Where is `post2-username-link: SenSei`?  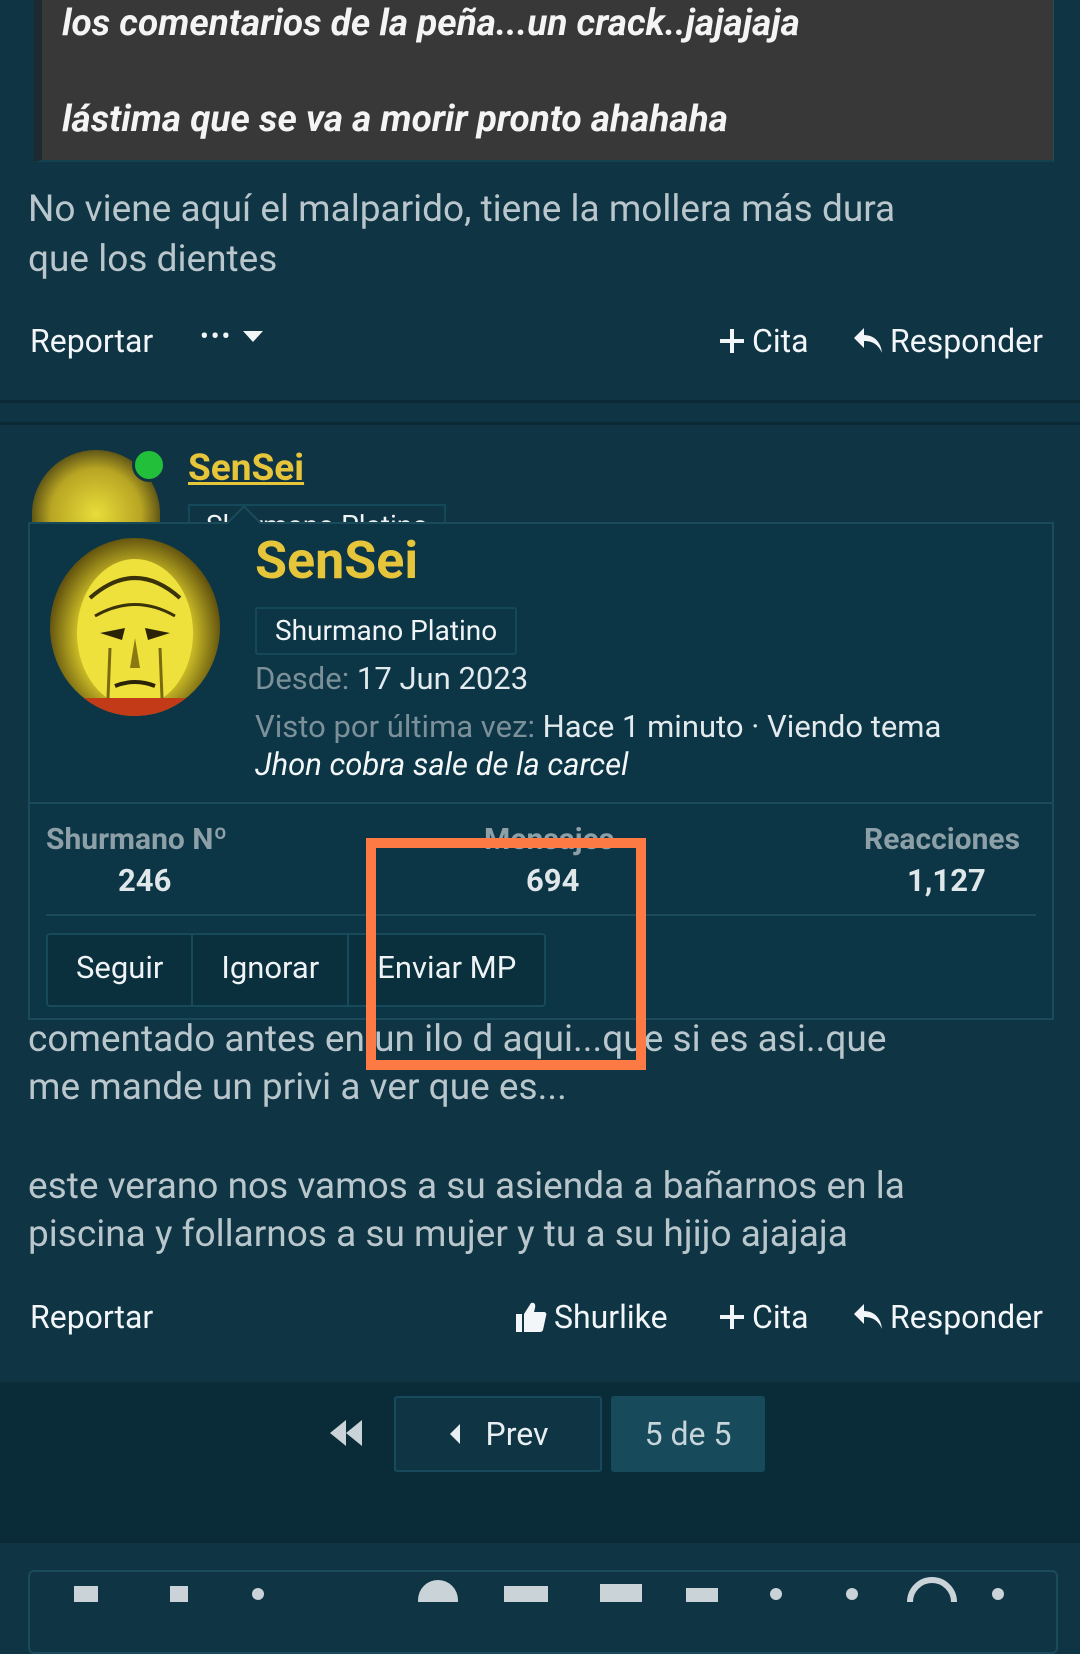
post2-username-link: SenSei is located at coordinates (246, 468).